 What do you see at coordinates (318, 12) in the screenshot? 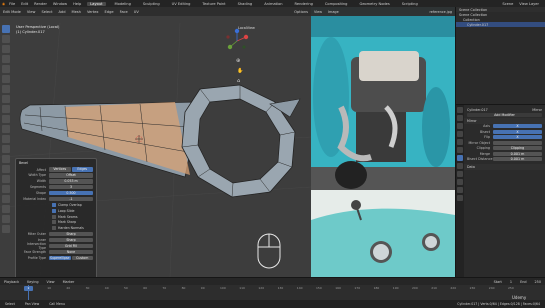
I see `image-menu-view: View` at bounding box center [318, 12].